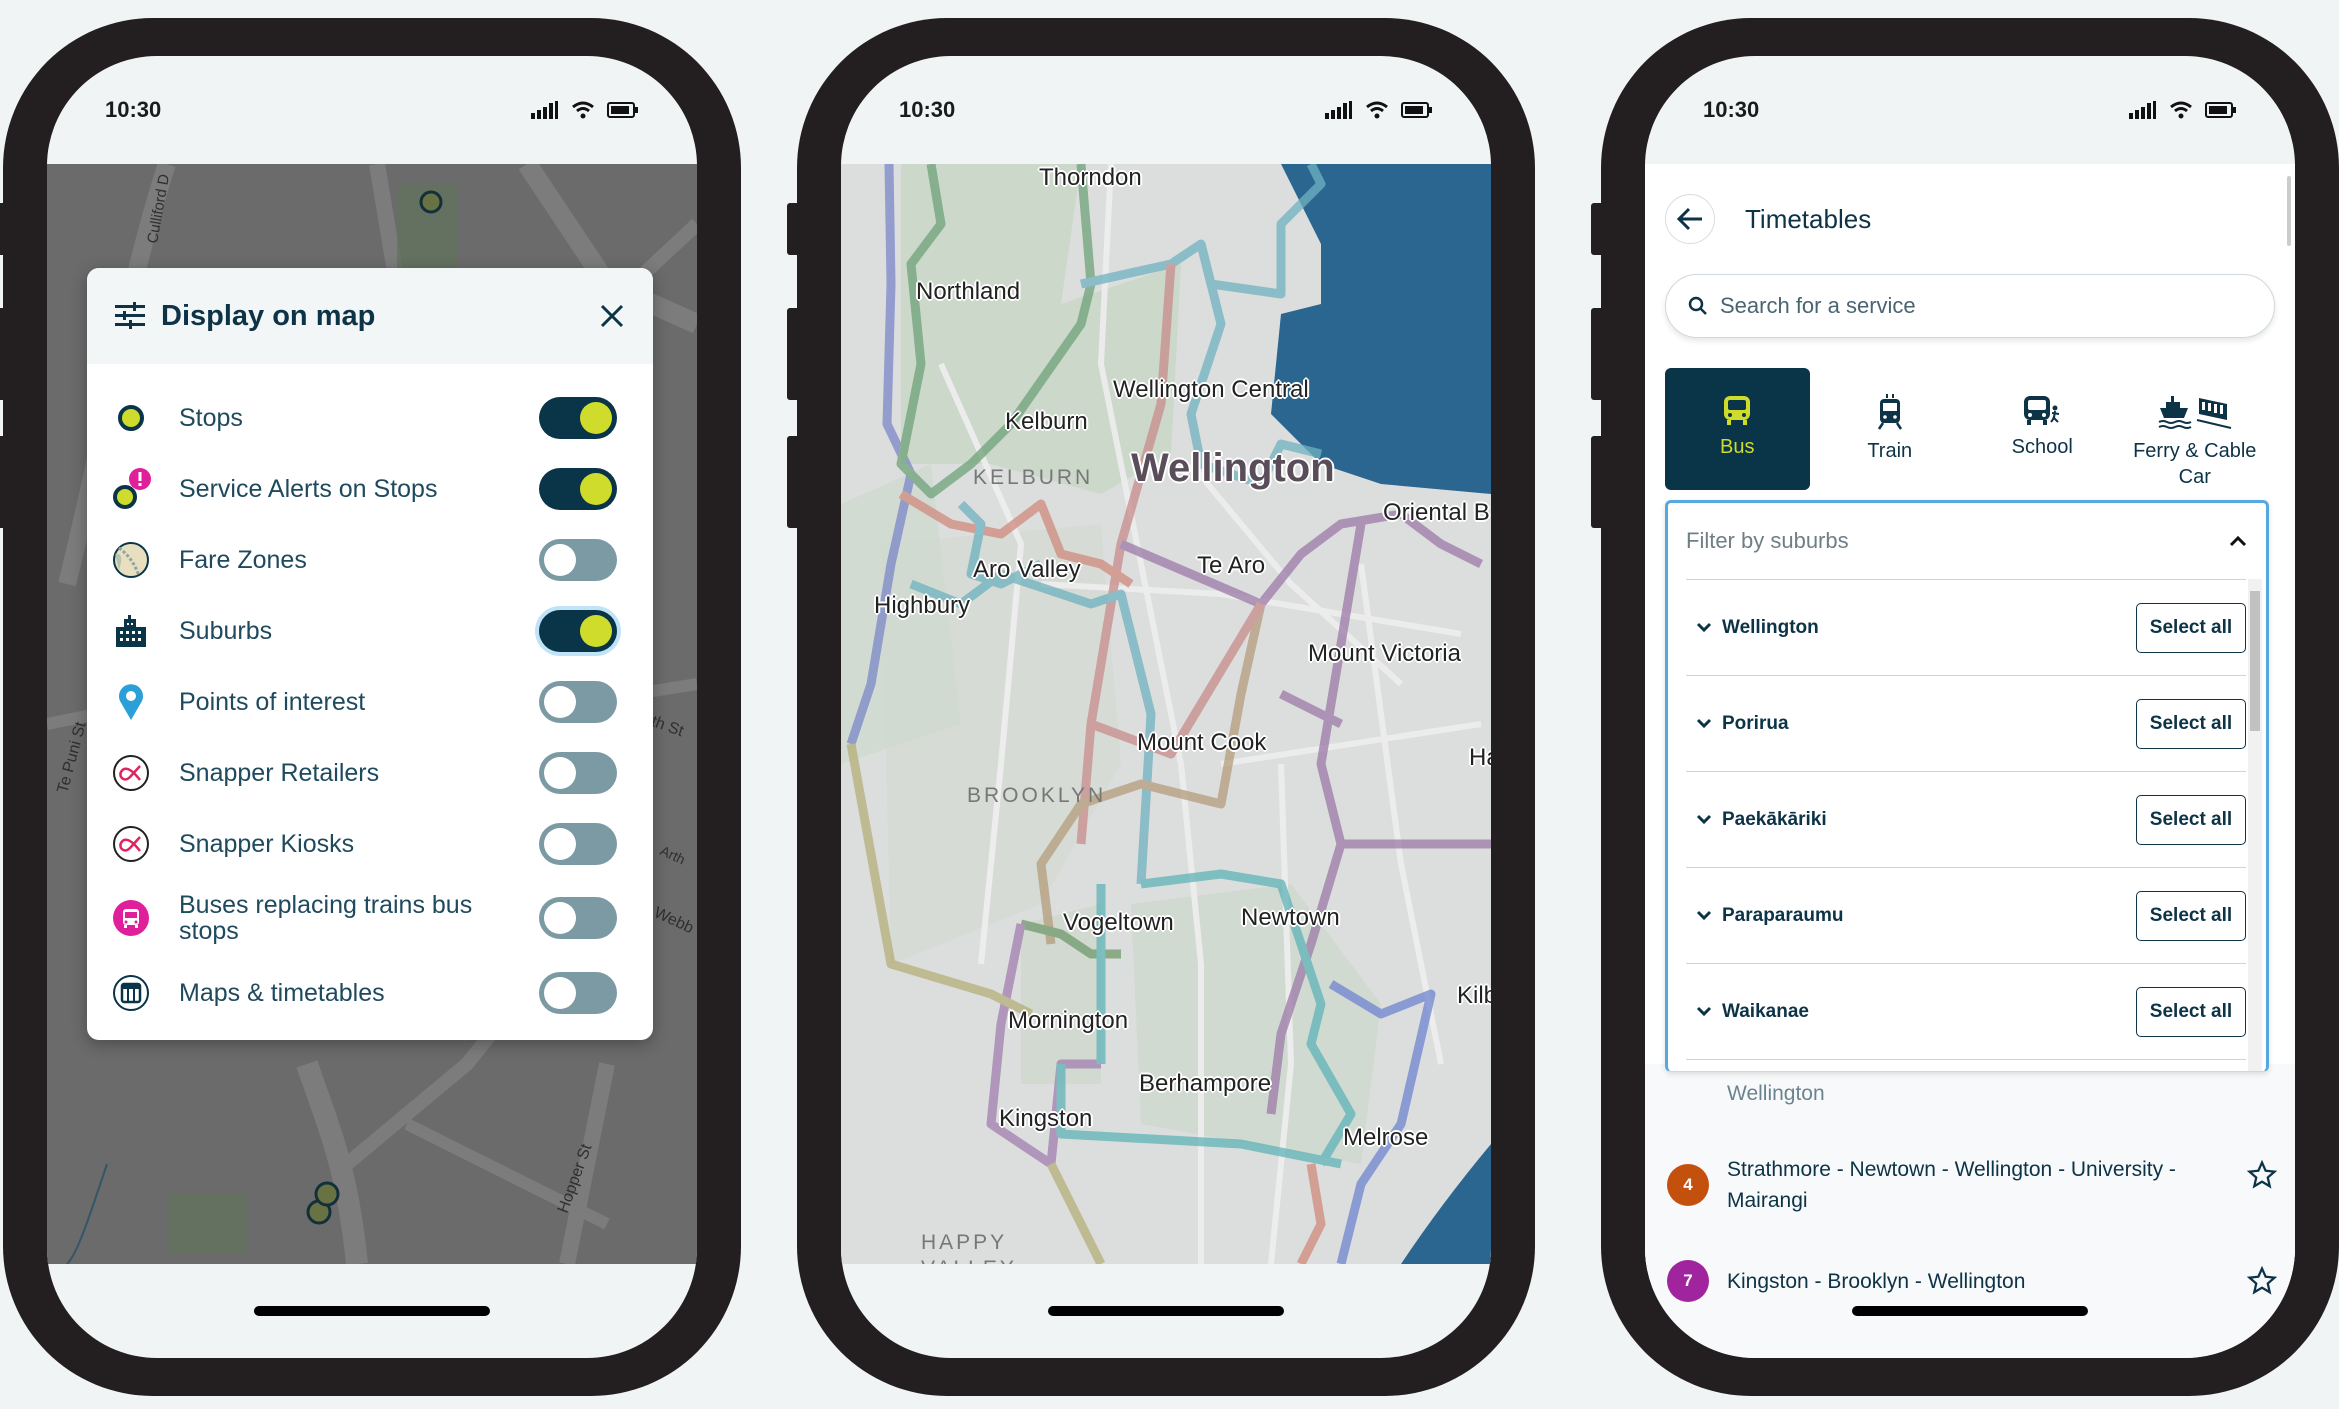  I want to click on map-label-area: BROOKLYN, so click(1037, 795).